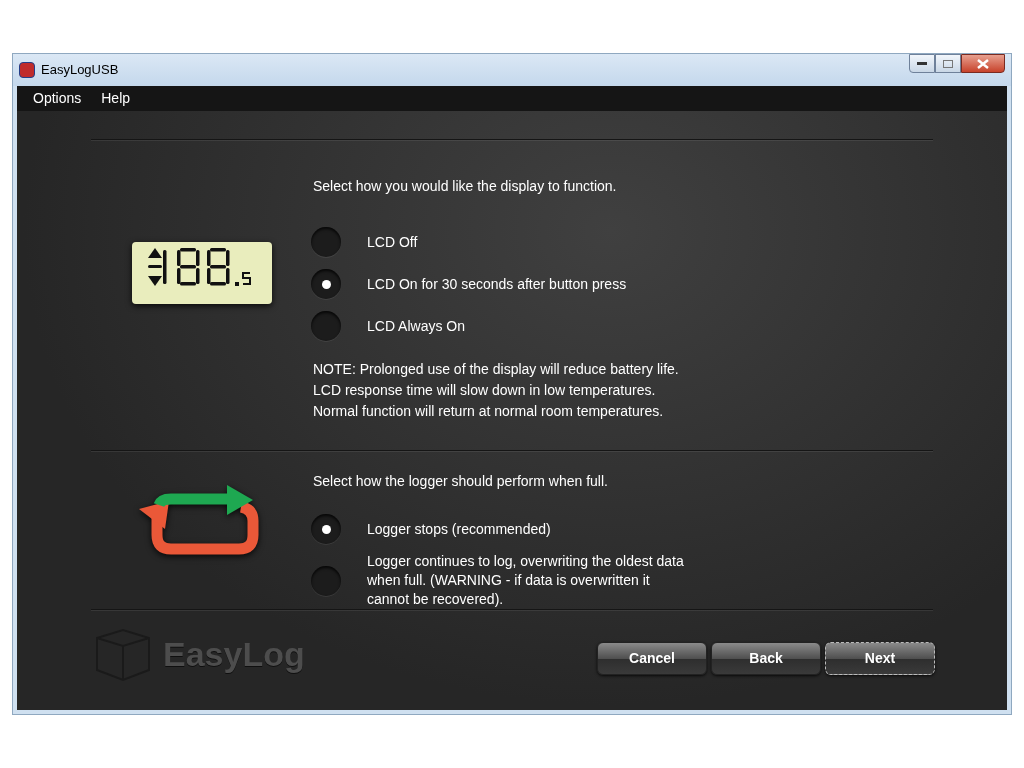 This screenshot has width=1024, height=768. I want to click on wizard-button: Cancel, so click(652, 658).